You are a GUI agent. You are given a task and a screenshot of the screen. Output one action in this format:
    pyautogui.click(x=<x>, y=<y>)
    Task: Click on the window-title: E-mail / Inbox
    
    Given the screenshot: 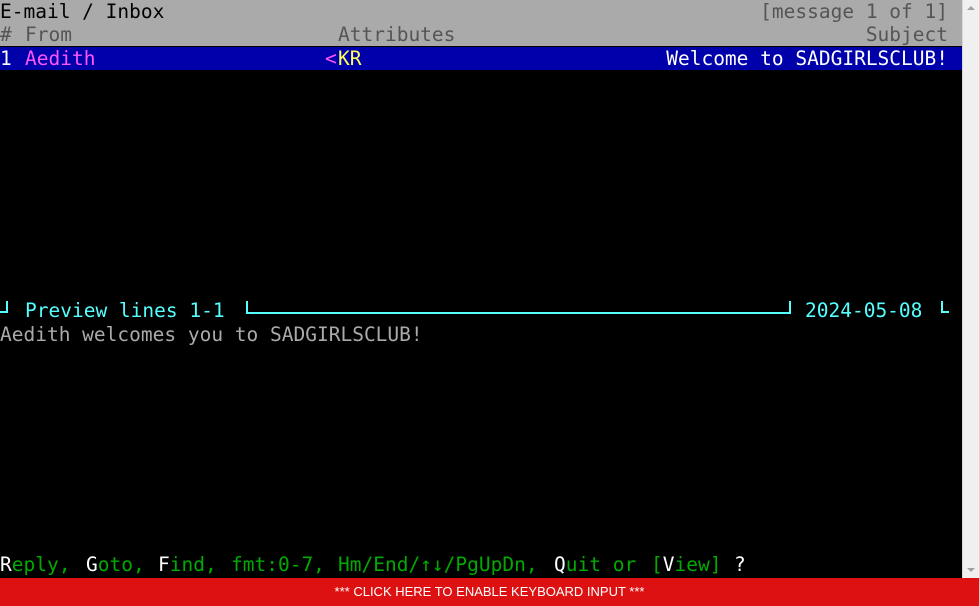 What is the action you would take?
    pyautogui.click(x=82, y=11)
    